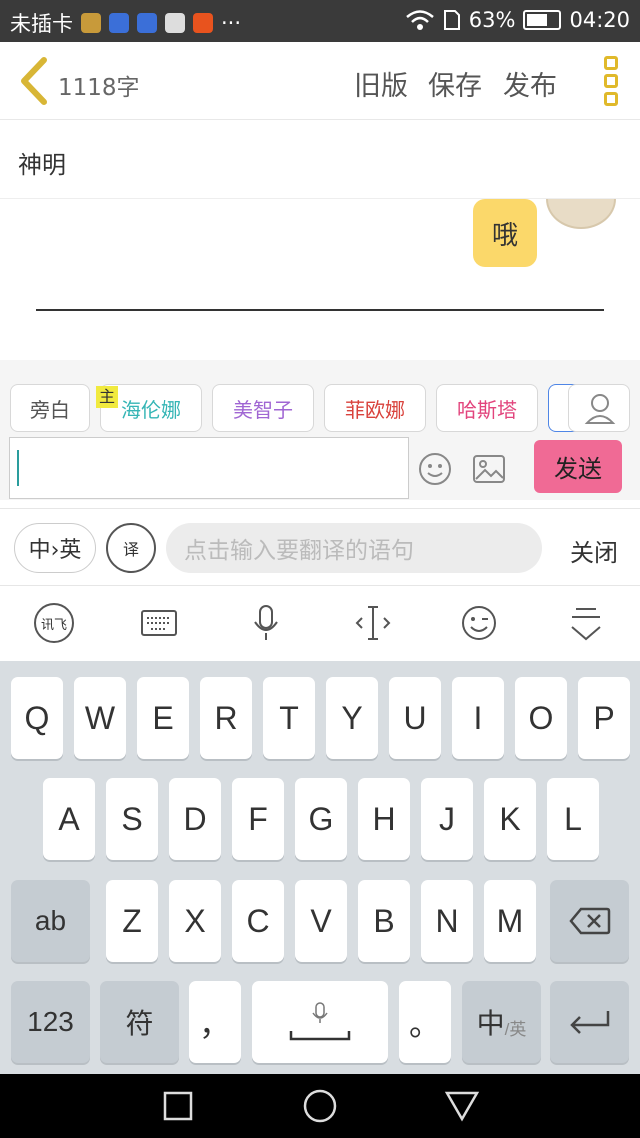 This screenshot has height=1138, width=640. Describe the element at coordinates (487, 408) in the screenshot. I see `character-chip: 哈斯塔` at that location.